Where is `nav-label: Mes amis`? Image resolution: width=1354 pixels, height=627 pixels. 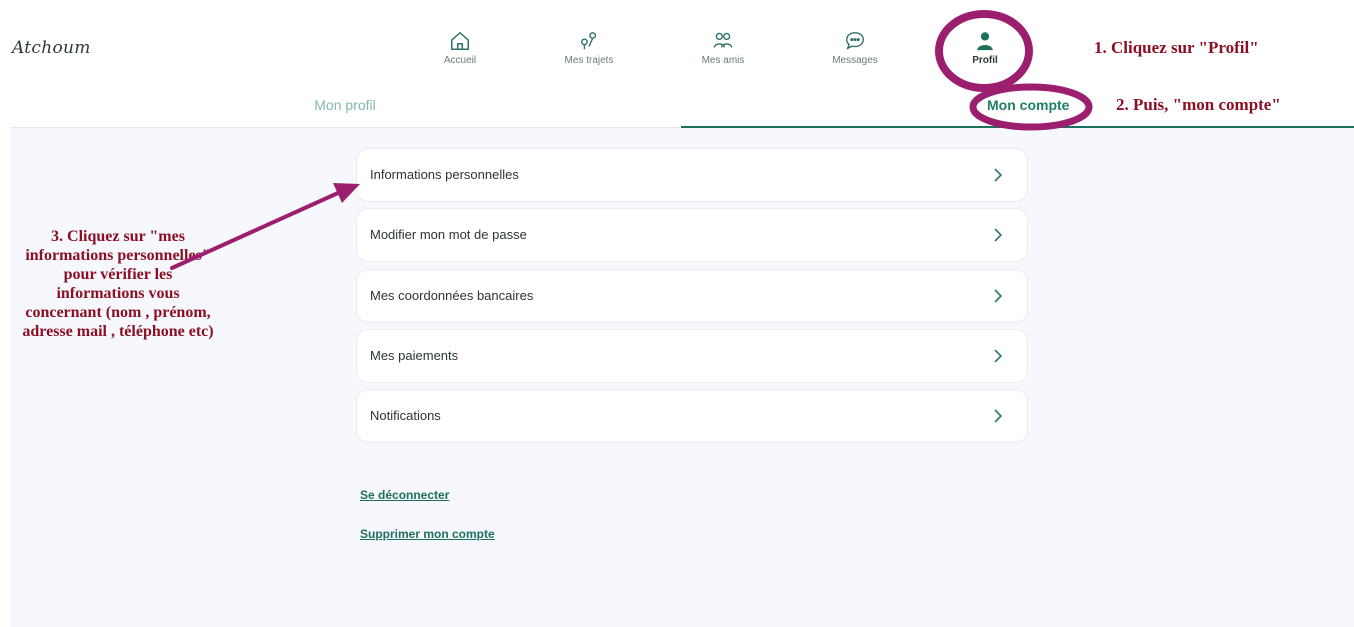
nav-label: Mes amis is located at coordinates (723, 60).